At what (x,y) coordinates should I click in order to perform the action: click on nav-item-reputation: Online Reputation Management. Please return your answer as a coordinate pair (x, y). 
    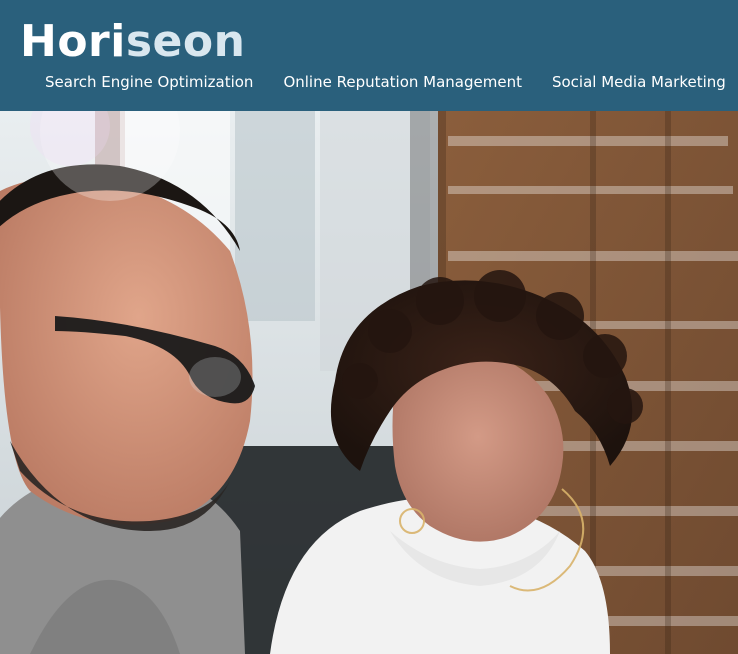
    Looking at the image, I should click on (402, 82).